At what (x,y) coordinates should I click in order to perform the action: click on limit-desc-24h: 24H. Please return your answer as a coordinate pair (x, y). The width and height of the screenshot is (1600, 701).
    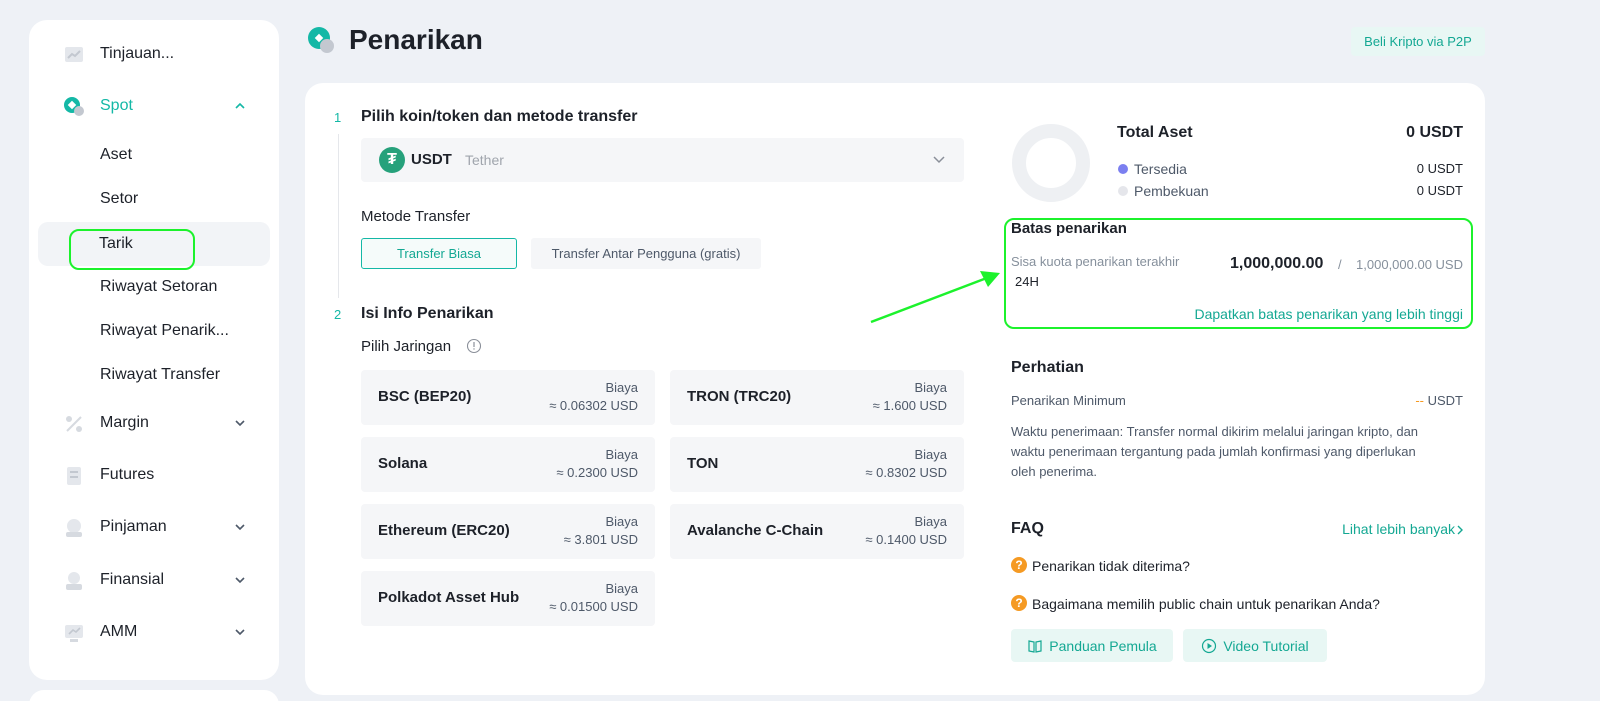
    Looking at the image, I should click on (1027, 281).